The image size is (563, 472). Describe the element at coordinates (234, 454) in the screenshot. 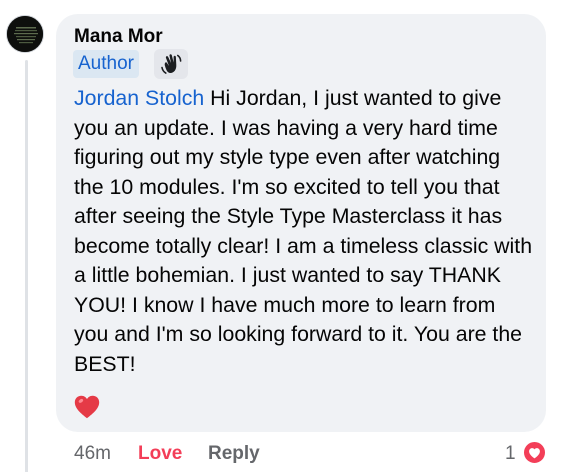

I see `reply-button: Reply` at that location.